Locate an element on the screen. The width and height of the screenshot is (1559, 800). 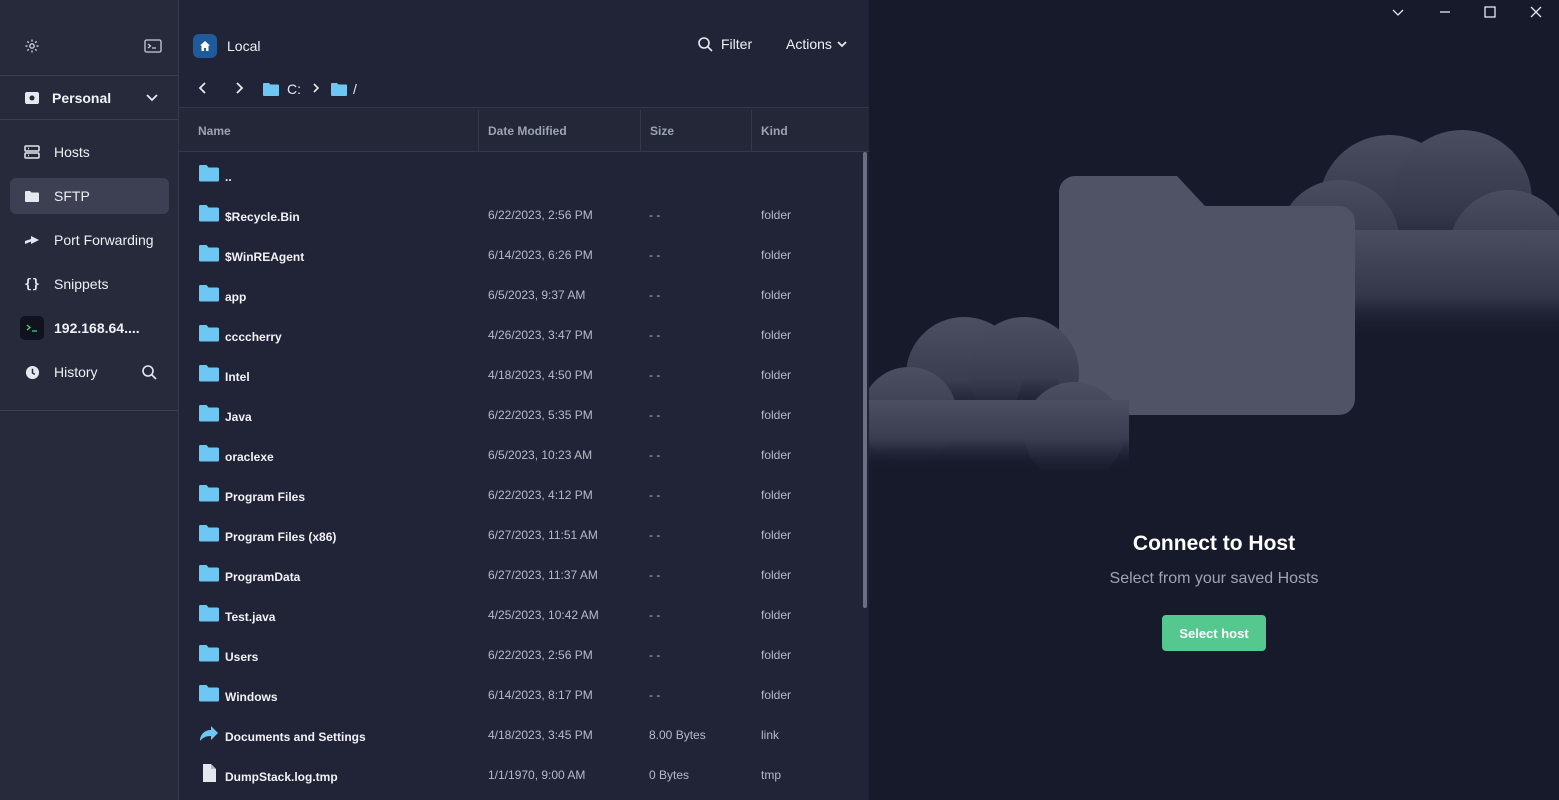
file-name: DumpStack.log.tmp is located at coordinates (281, 777).